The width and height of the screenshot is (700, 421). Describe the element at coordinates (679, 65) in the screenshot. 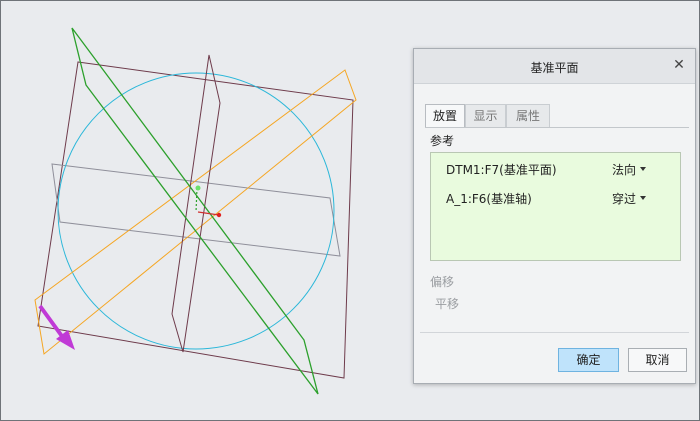

I see `close-icon: ✕` at that location.